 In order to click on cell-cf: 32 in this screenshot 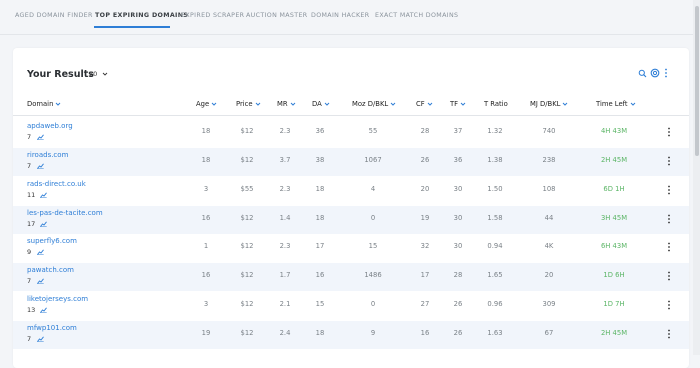, I will do `click(425, 246)`.